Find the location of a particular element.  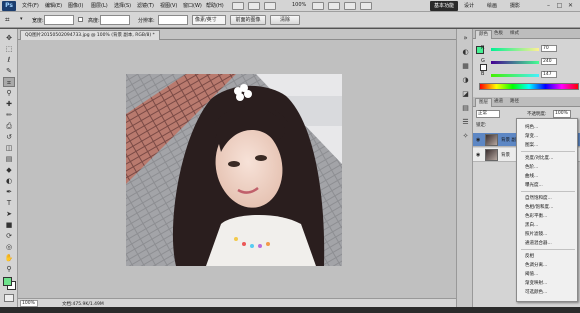

menu-select: 选择(S) is located at coordinates (122, 5).